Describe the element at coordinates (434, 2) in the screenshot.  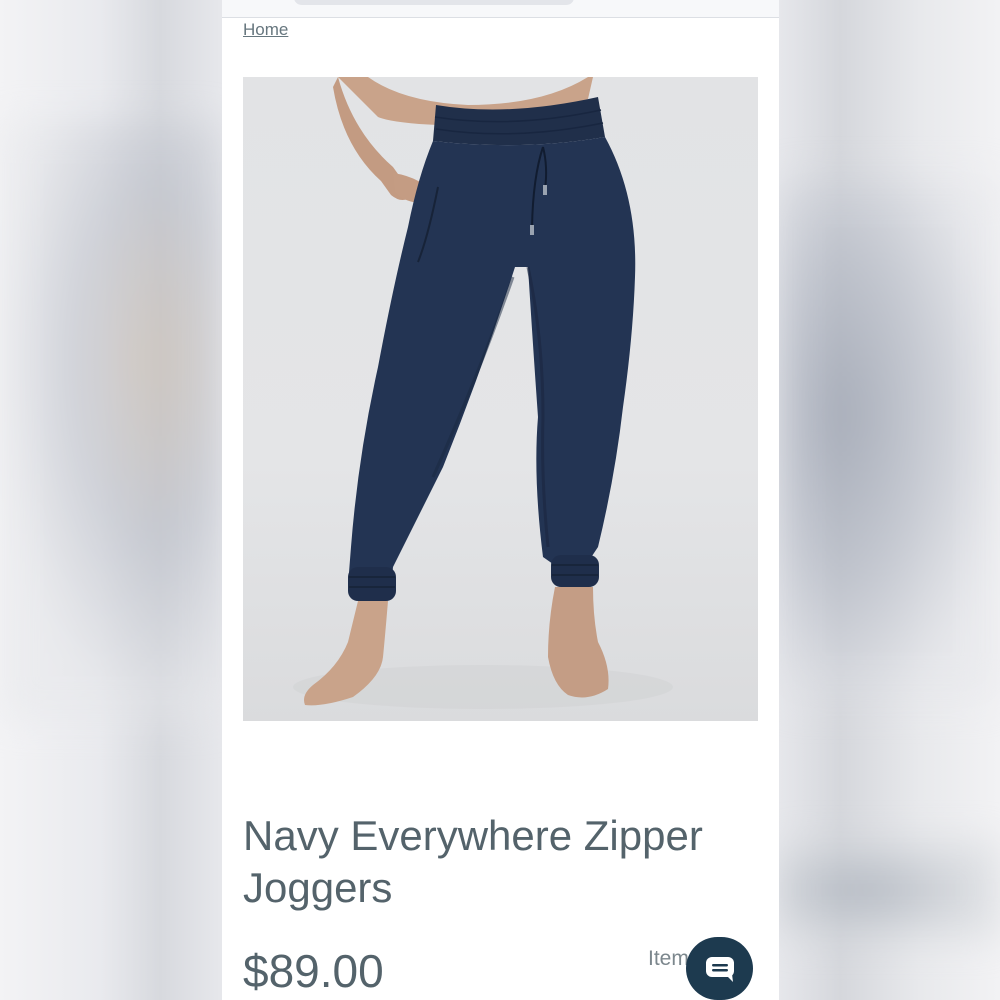
I see `search-bar` at that location.